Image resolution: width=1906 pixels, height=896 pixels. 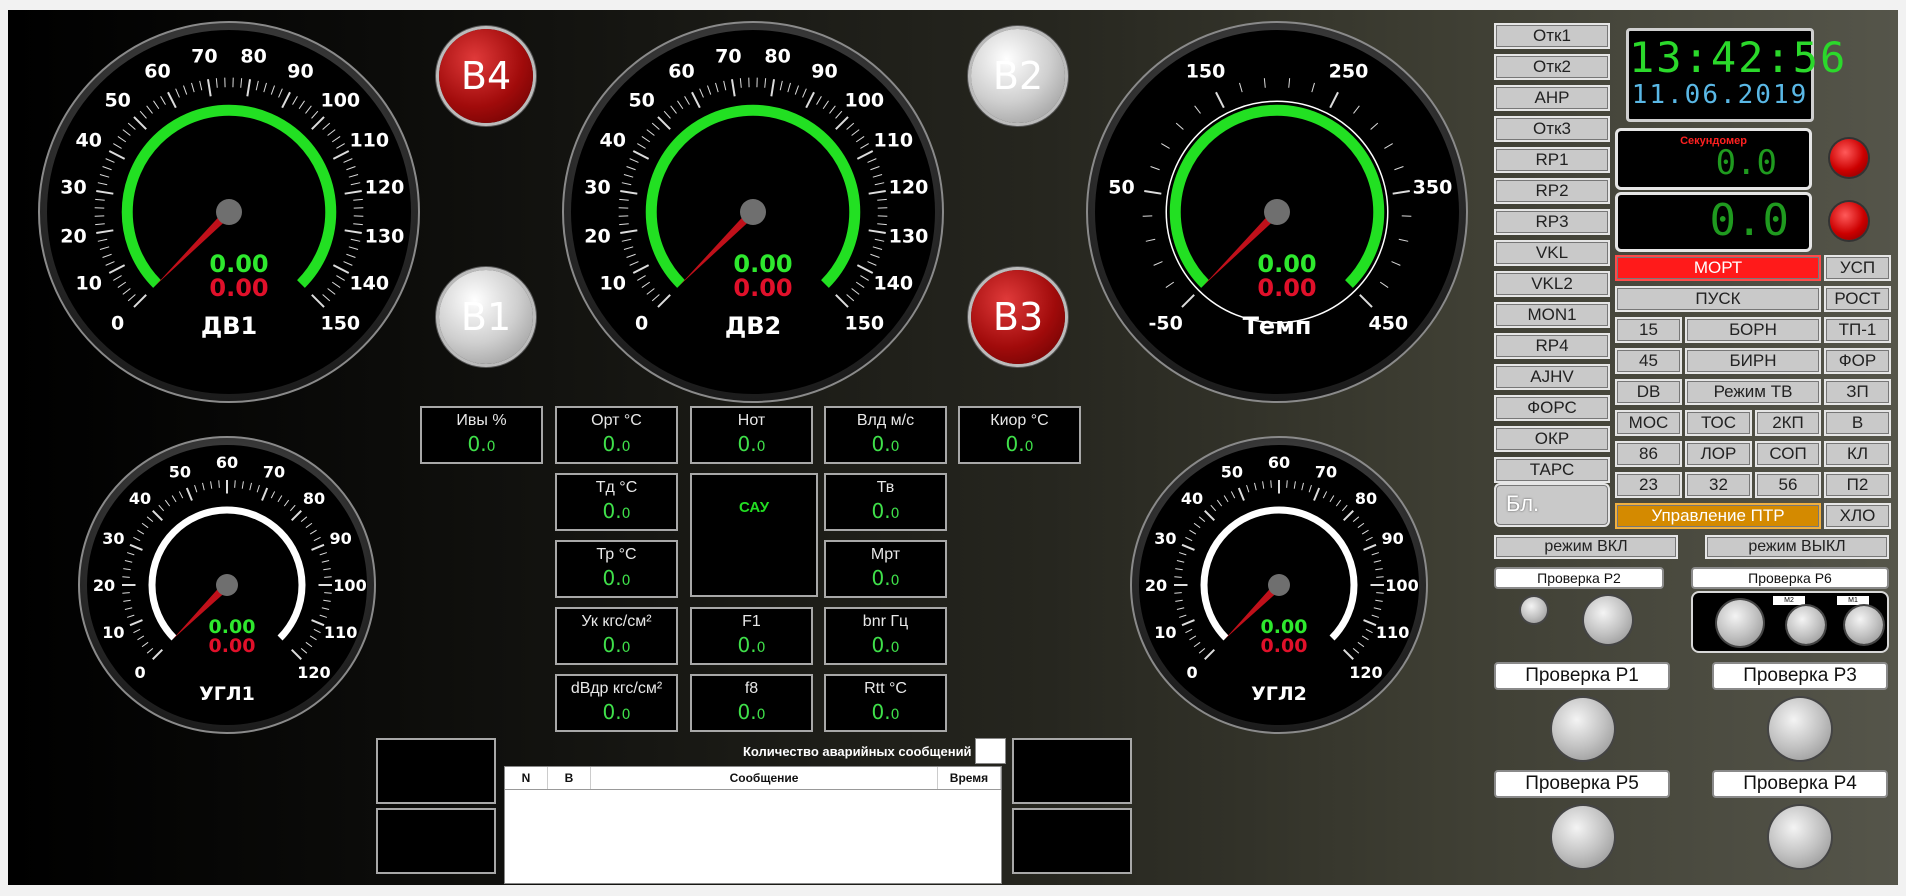 I want to click on side-button-vkl: VKL, so click(x=1552, y=253).